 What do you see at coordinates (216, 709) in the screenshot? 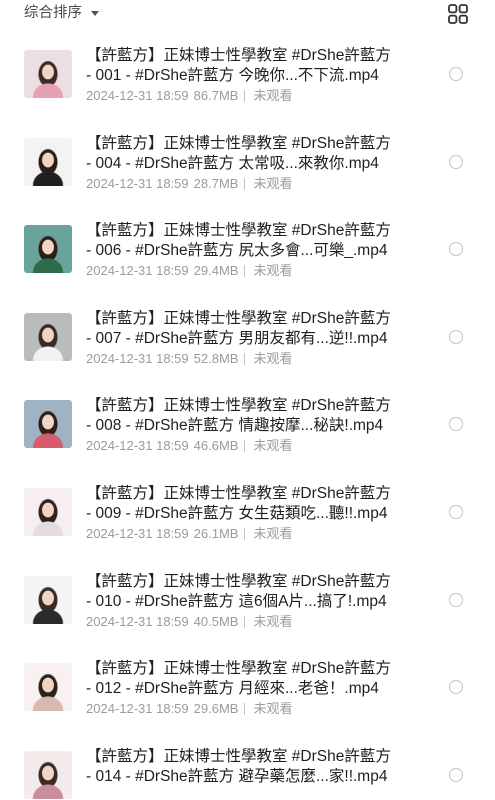
I see `file-size: 29.6MB` at bounding box center [216, 709].